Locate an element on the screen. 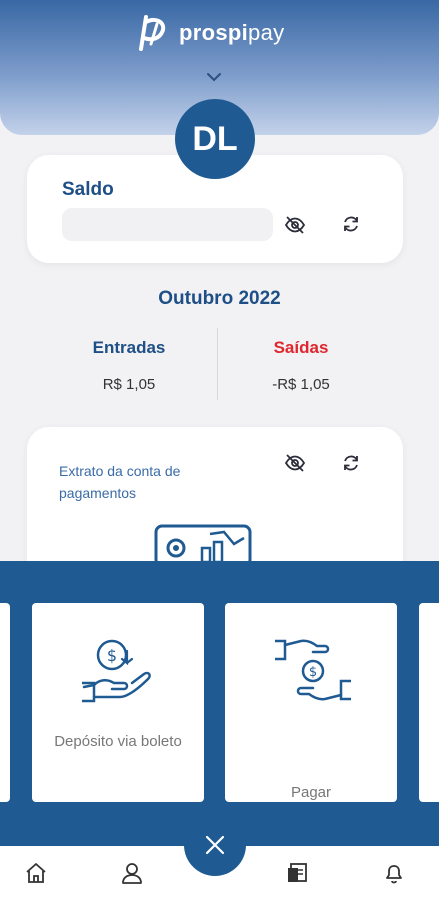 This screenshot has height=900, width=439. bell-icon is located at coordinates (394, 873).